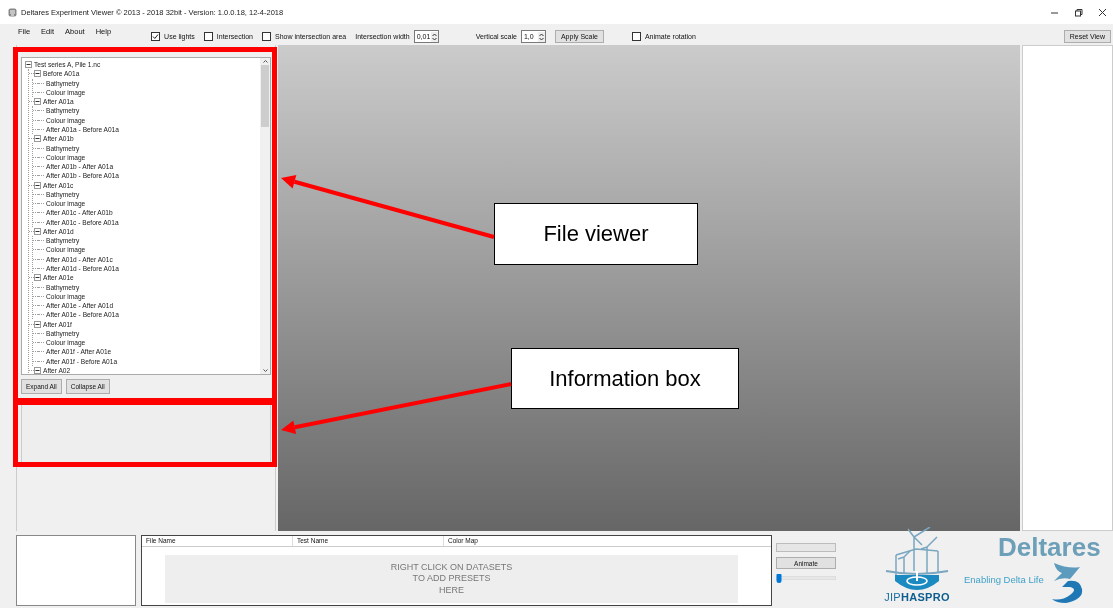  What do you see at coordinates (1004, 579) in the screenshot?
I see `tagline: Enabling Delta Life` at bounding box center [1004, 579].